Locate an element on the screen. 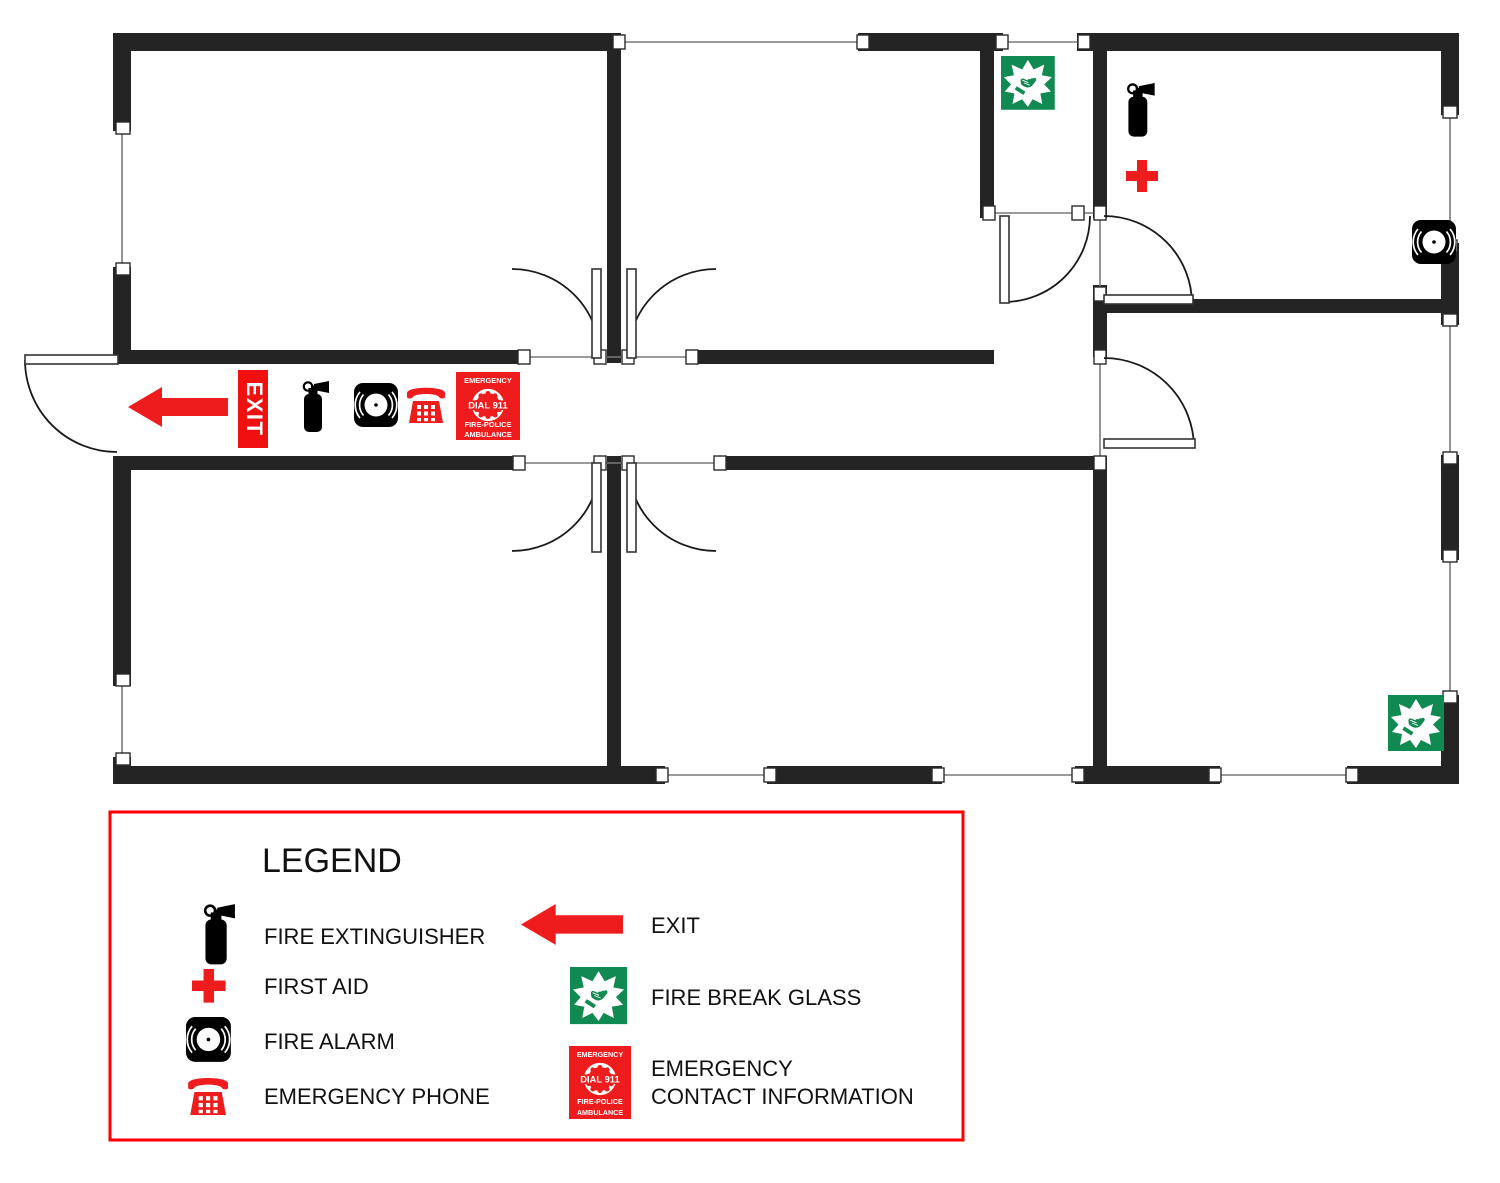  wall-exterior-right-a is located at coordinates (1450, 74).